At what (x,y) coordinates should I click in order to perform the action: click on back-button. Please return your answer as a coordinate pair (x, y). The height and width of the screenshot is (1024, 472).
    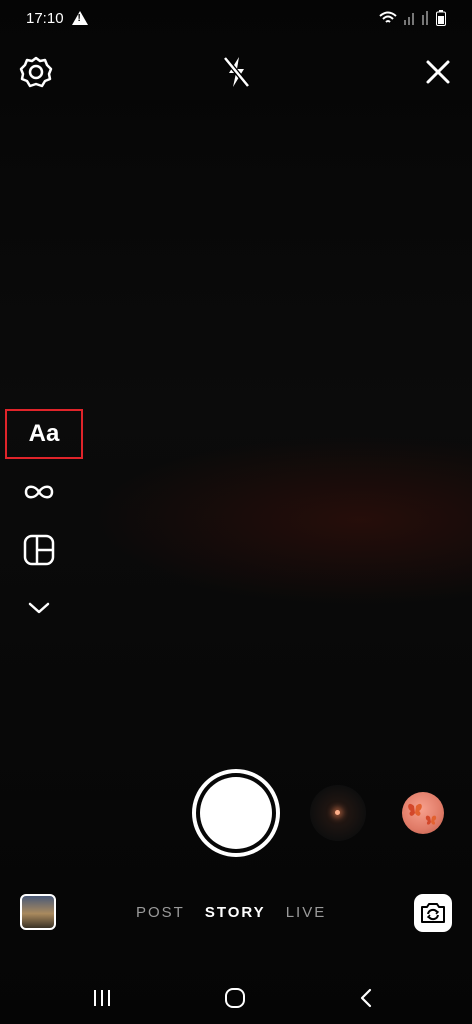
    Looking at the image, I should click on (366, 998).